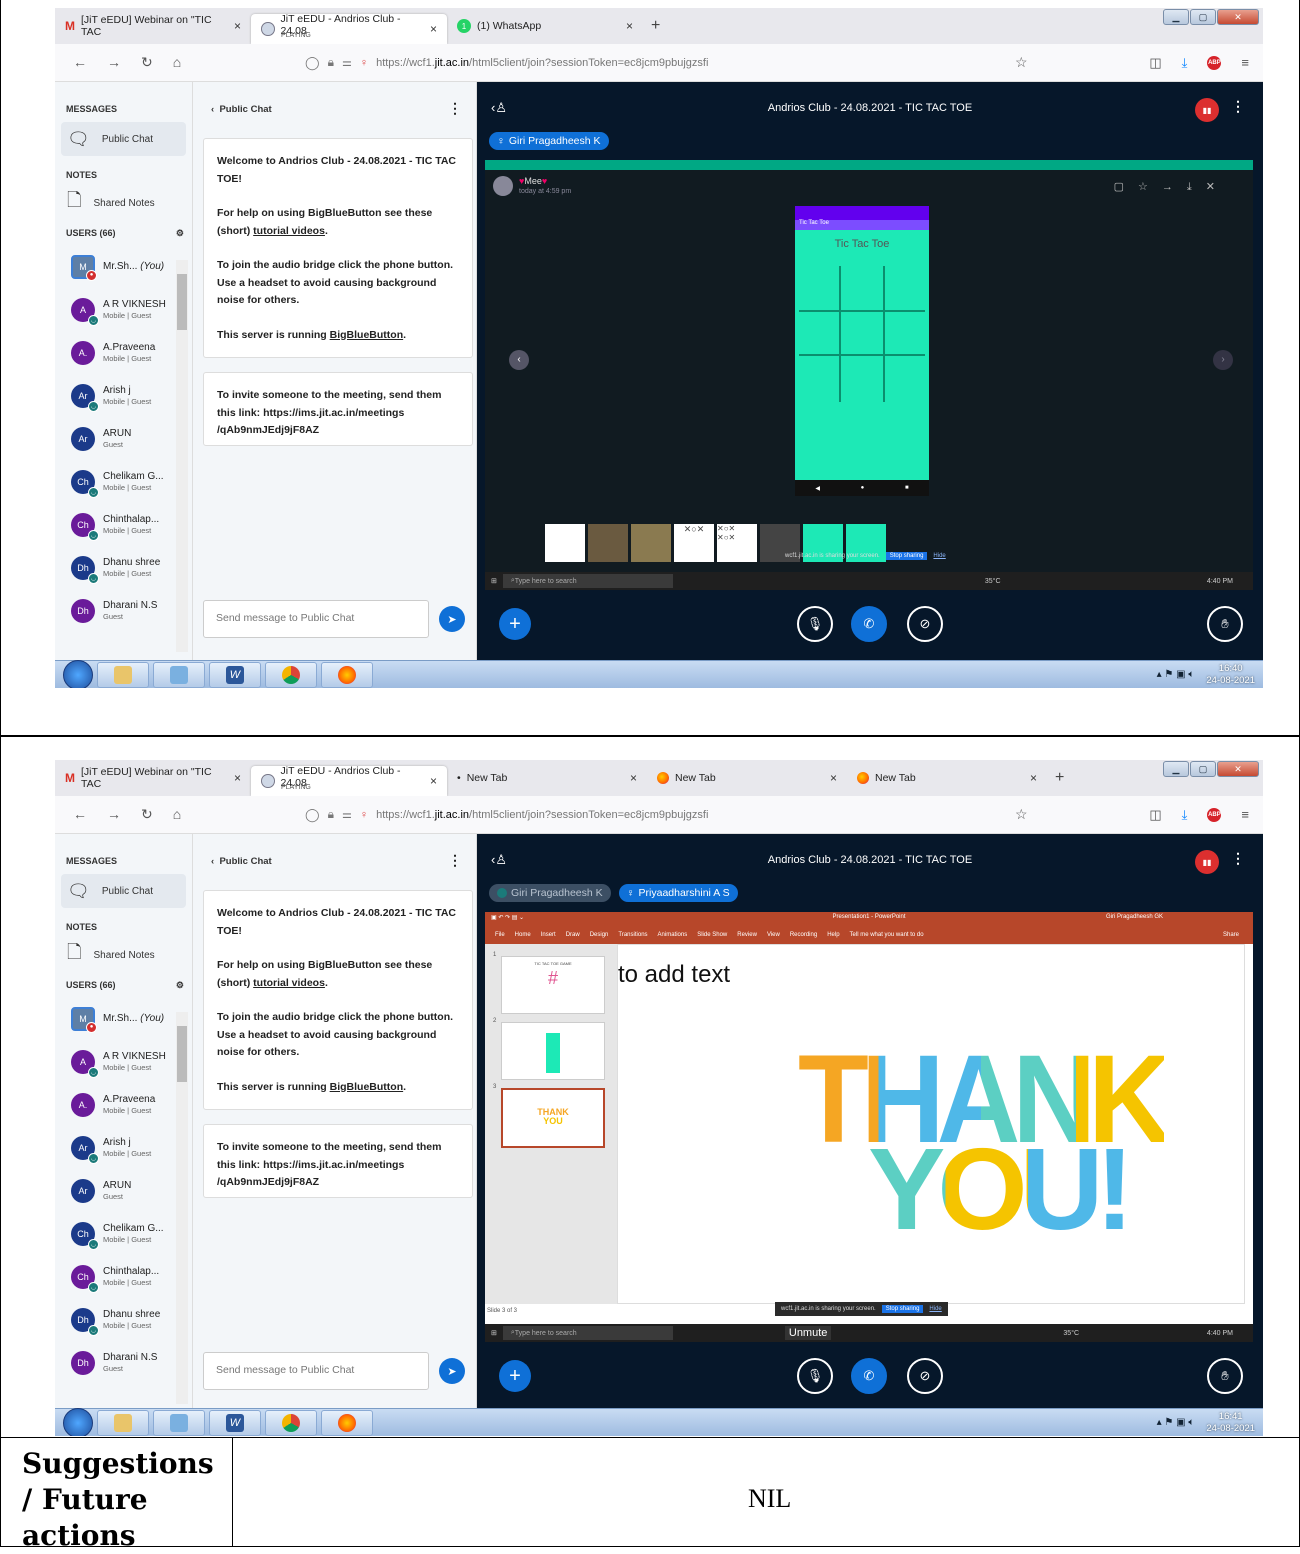  What do you see at coordinates (123, 266) in the screenshot?
I see `user-item: M ● Mr.Sh... (You)` at bounding box center [123, 266].